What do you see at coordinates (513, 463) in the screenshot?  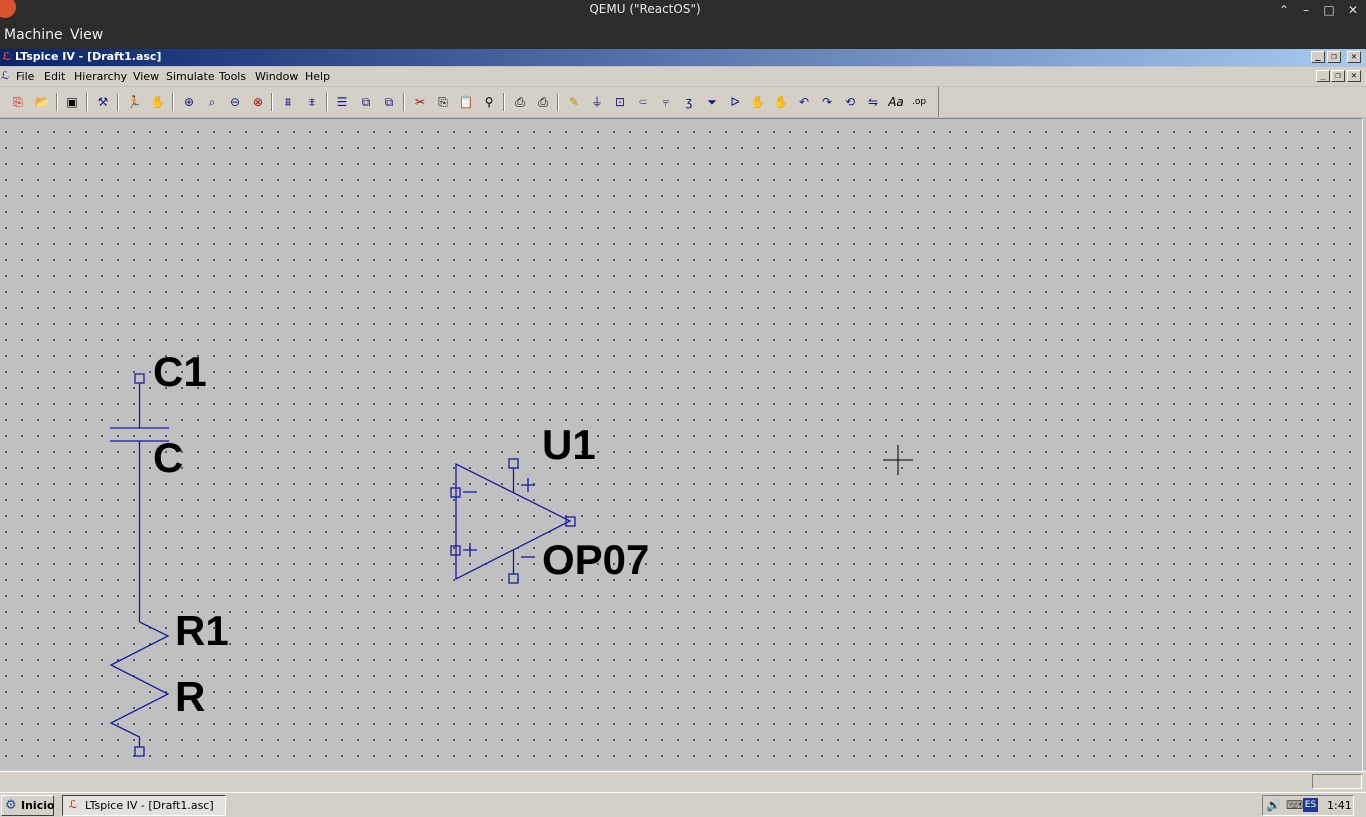 I see `pin-vplus` at bounding box center [513, 463].